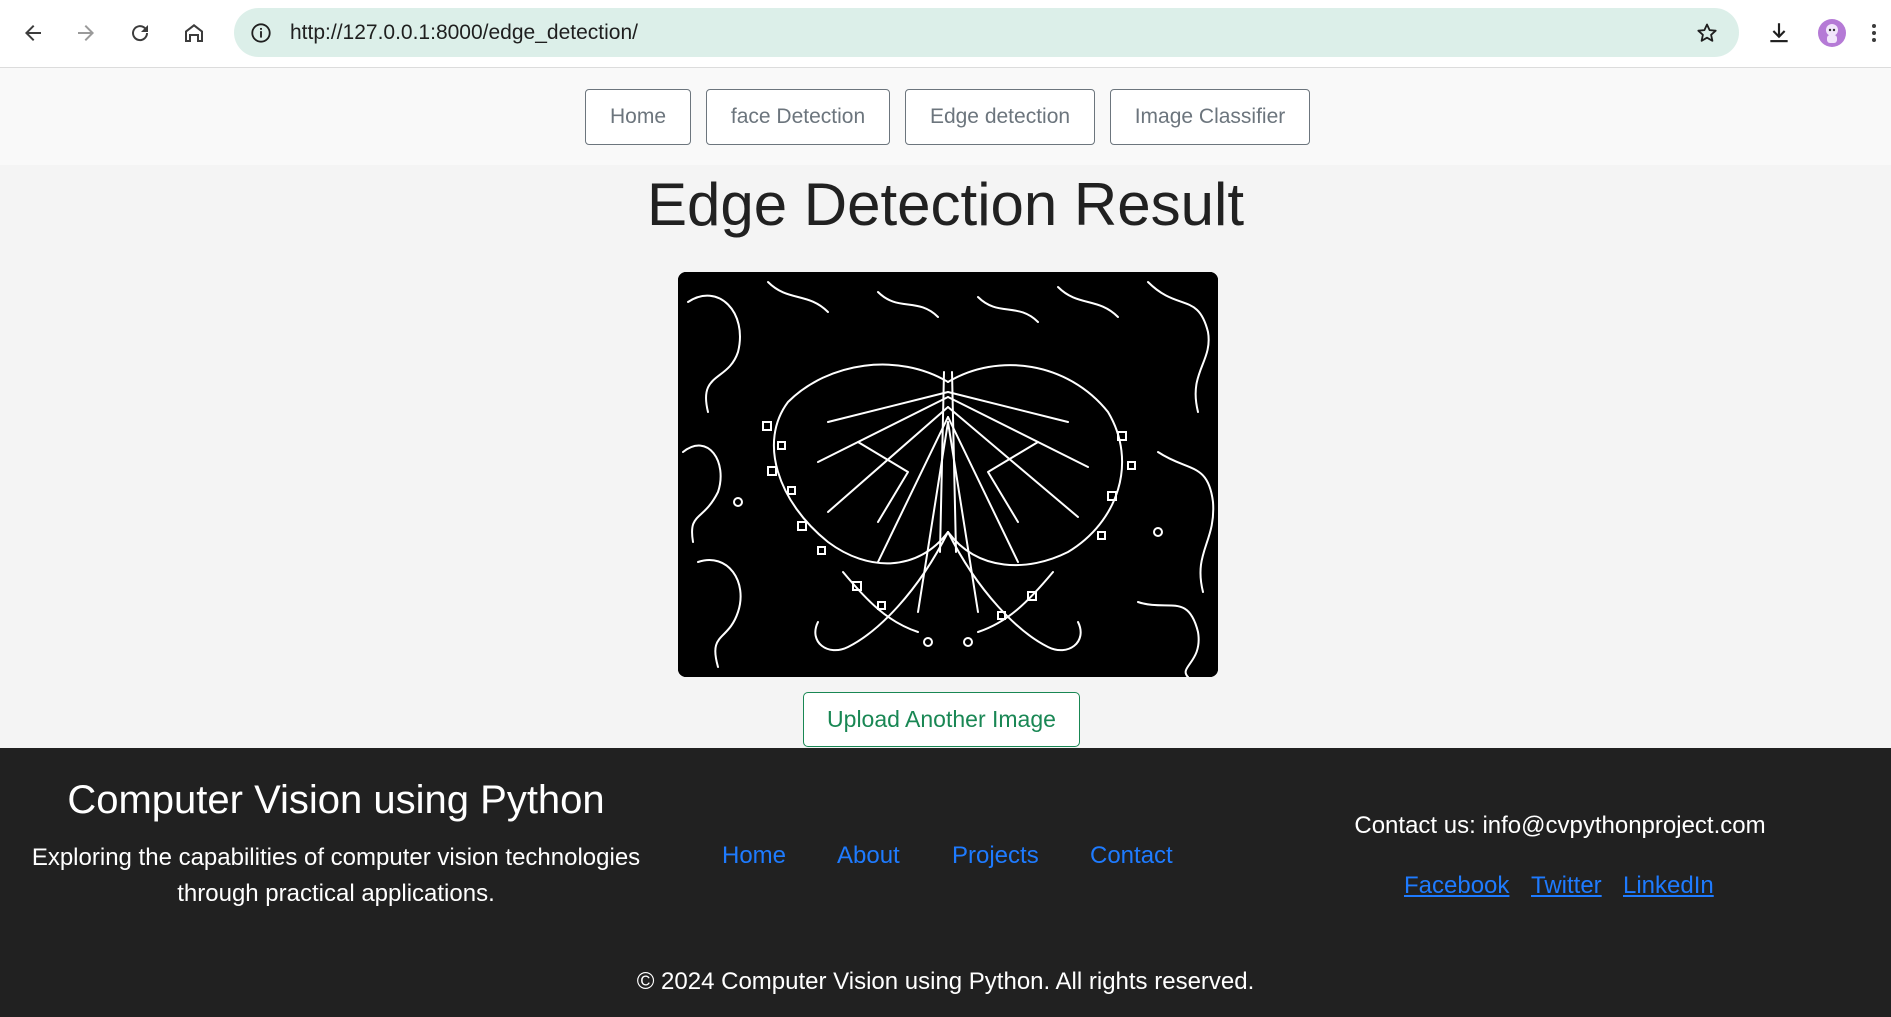 The height and width of the screenshot is (1017, 1891). Describe the element at coordinates (140, 33) in the screenshot. I see `reload-icon` at that location.